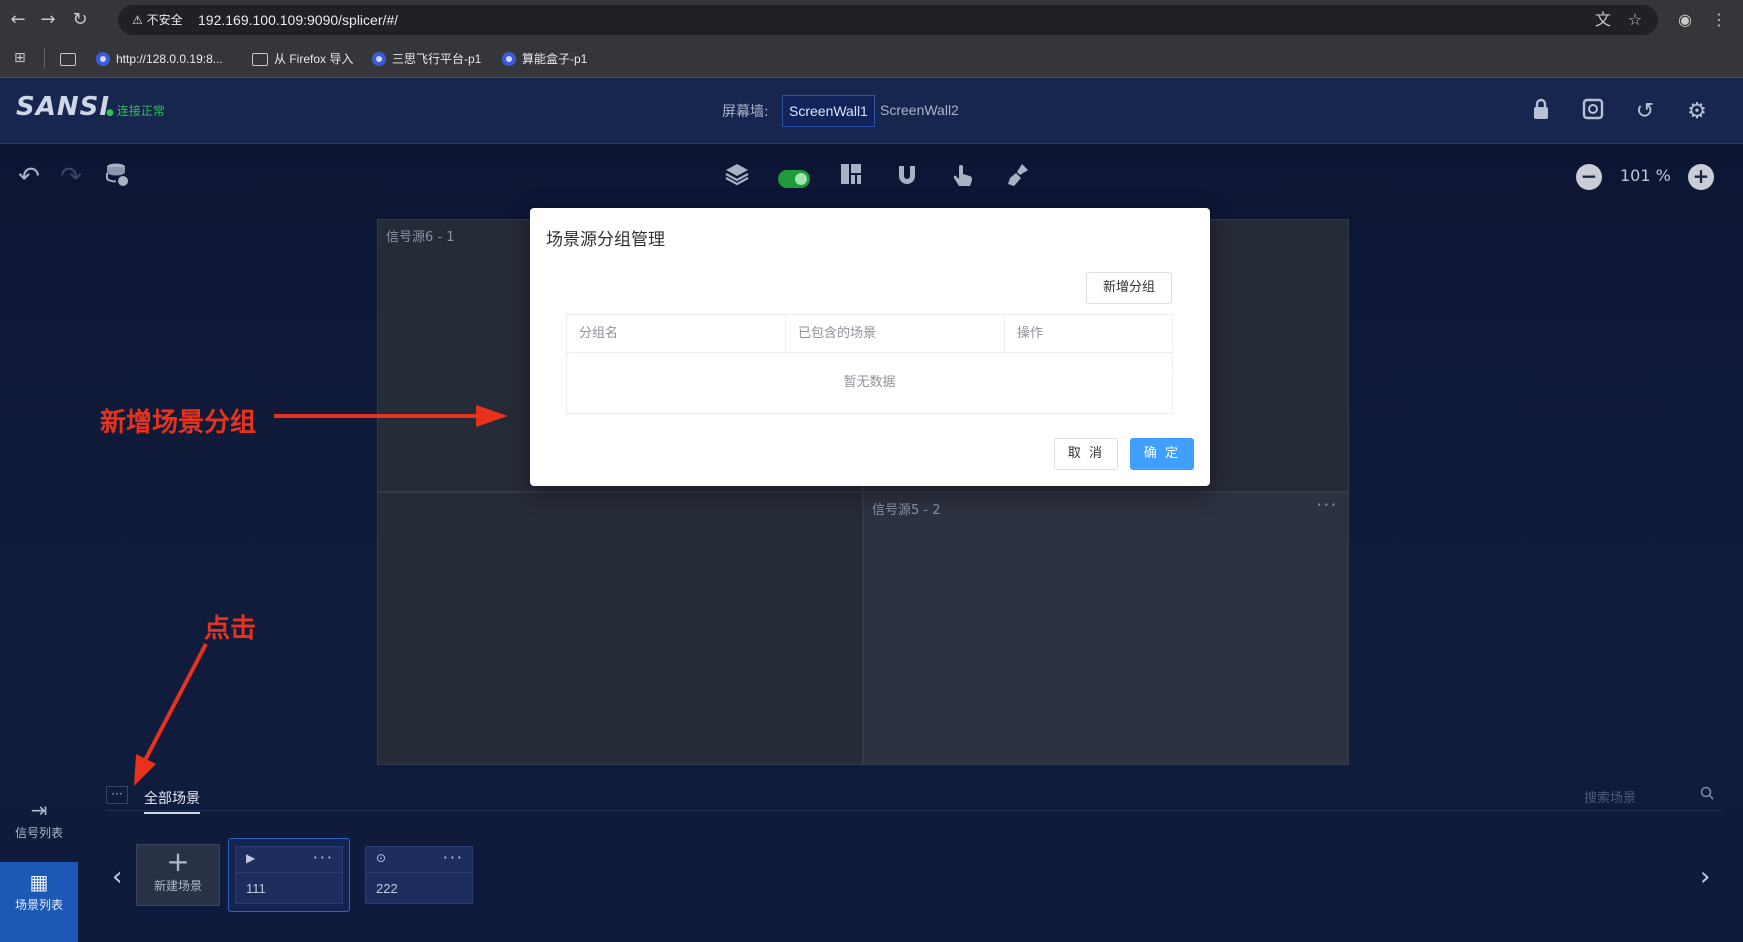 The image size is (1743, 942). I want to click on zoom-in-button: +, so click(1701, 177).